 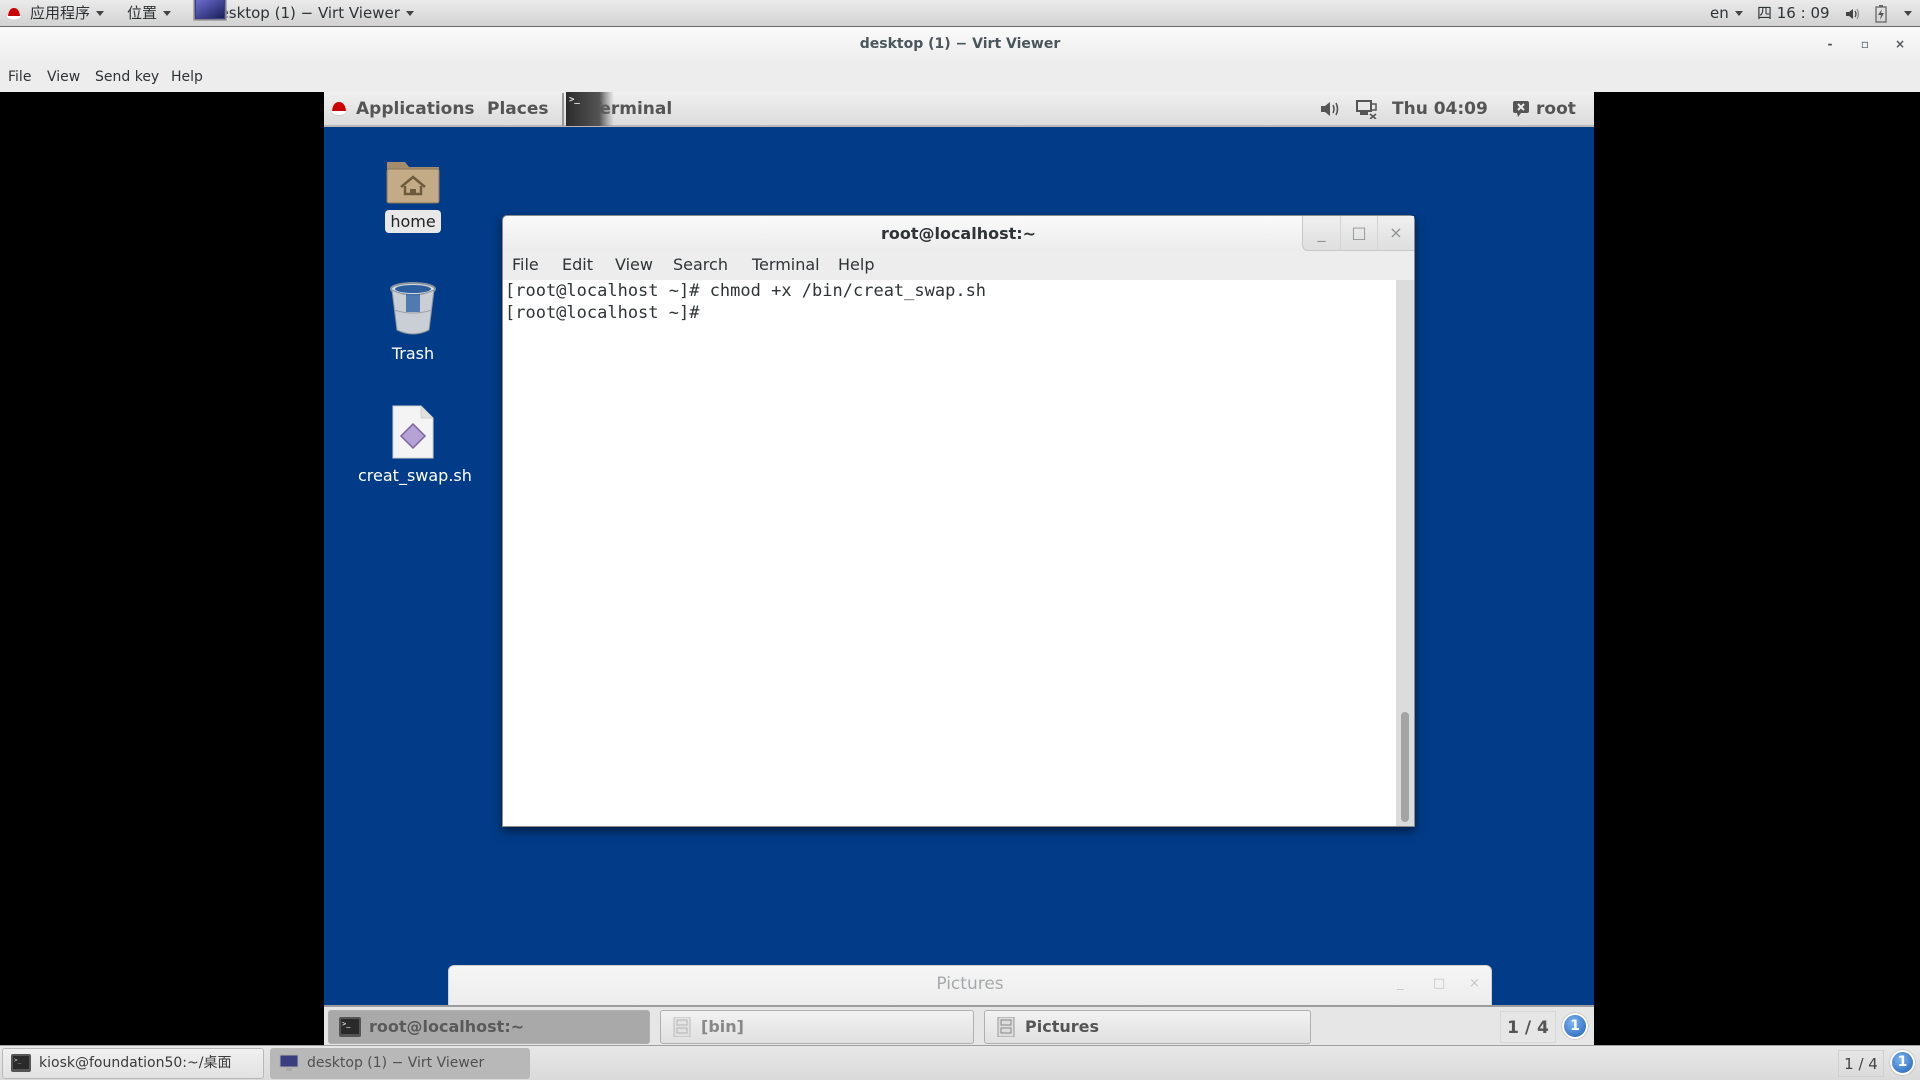 I want to click on desktop-icon-trash: Trash, so click(x=413, y=322).